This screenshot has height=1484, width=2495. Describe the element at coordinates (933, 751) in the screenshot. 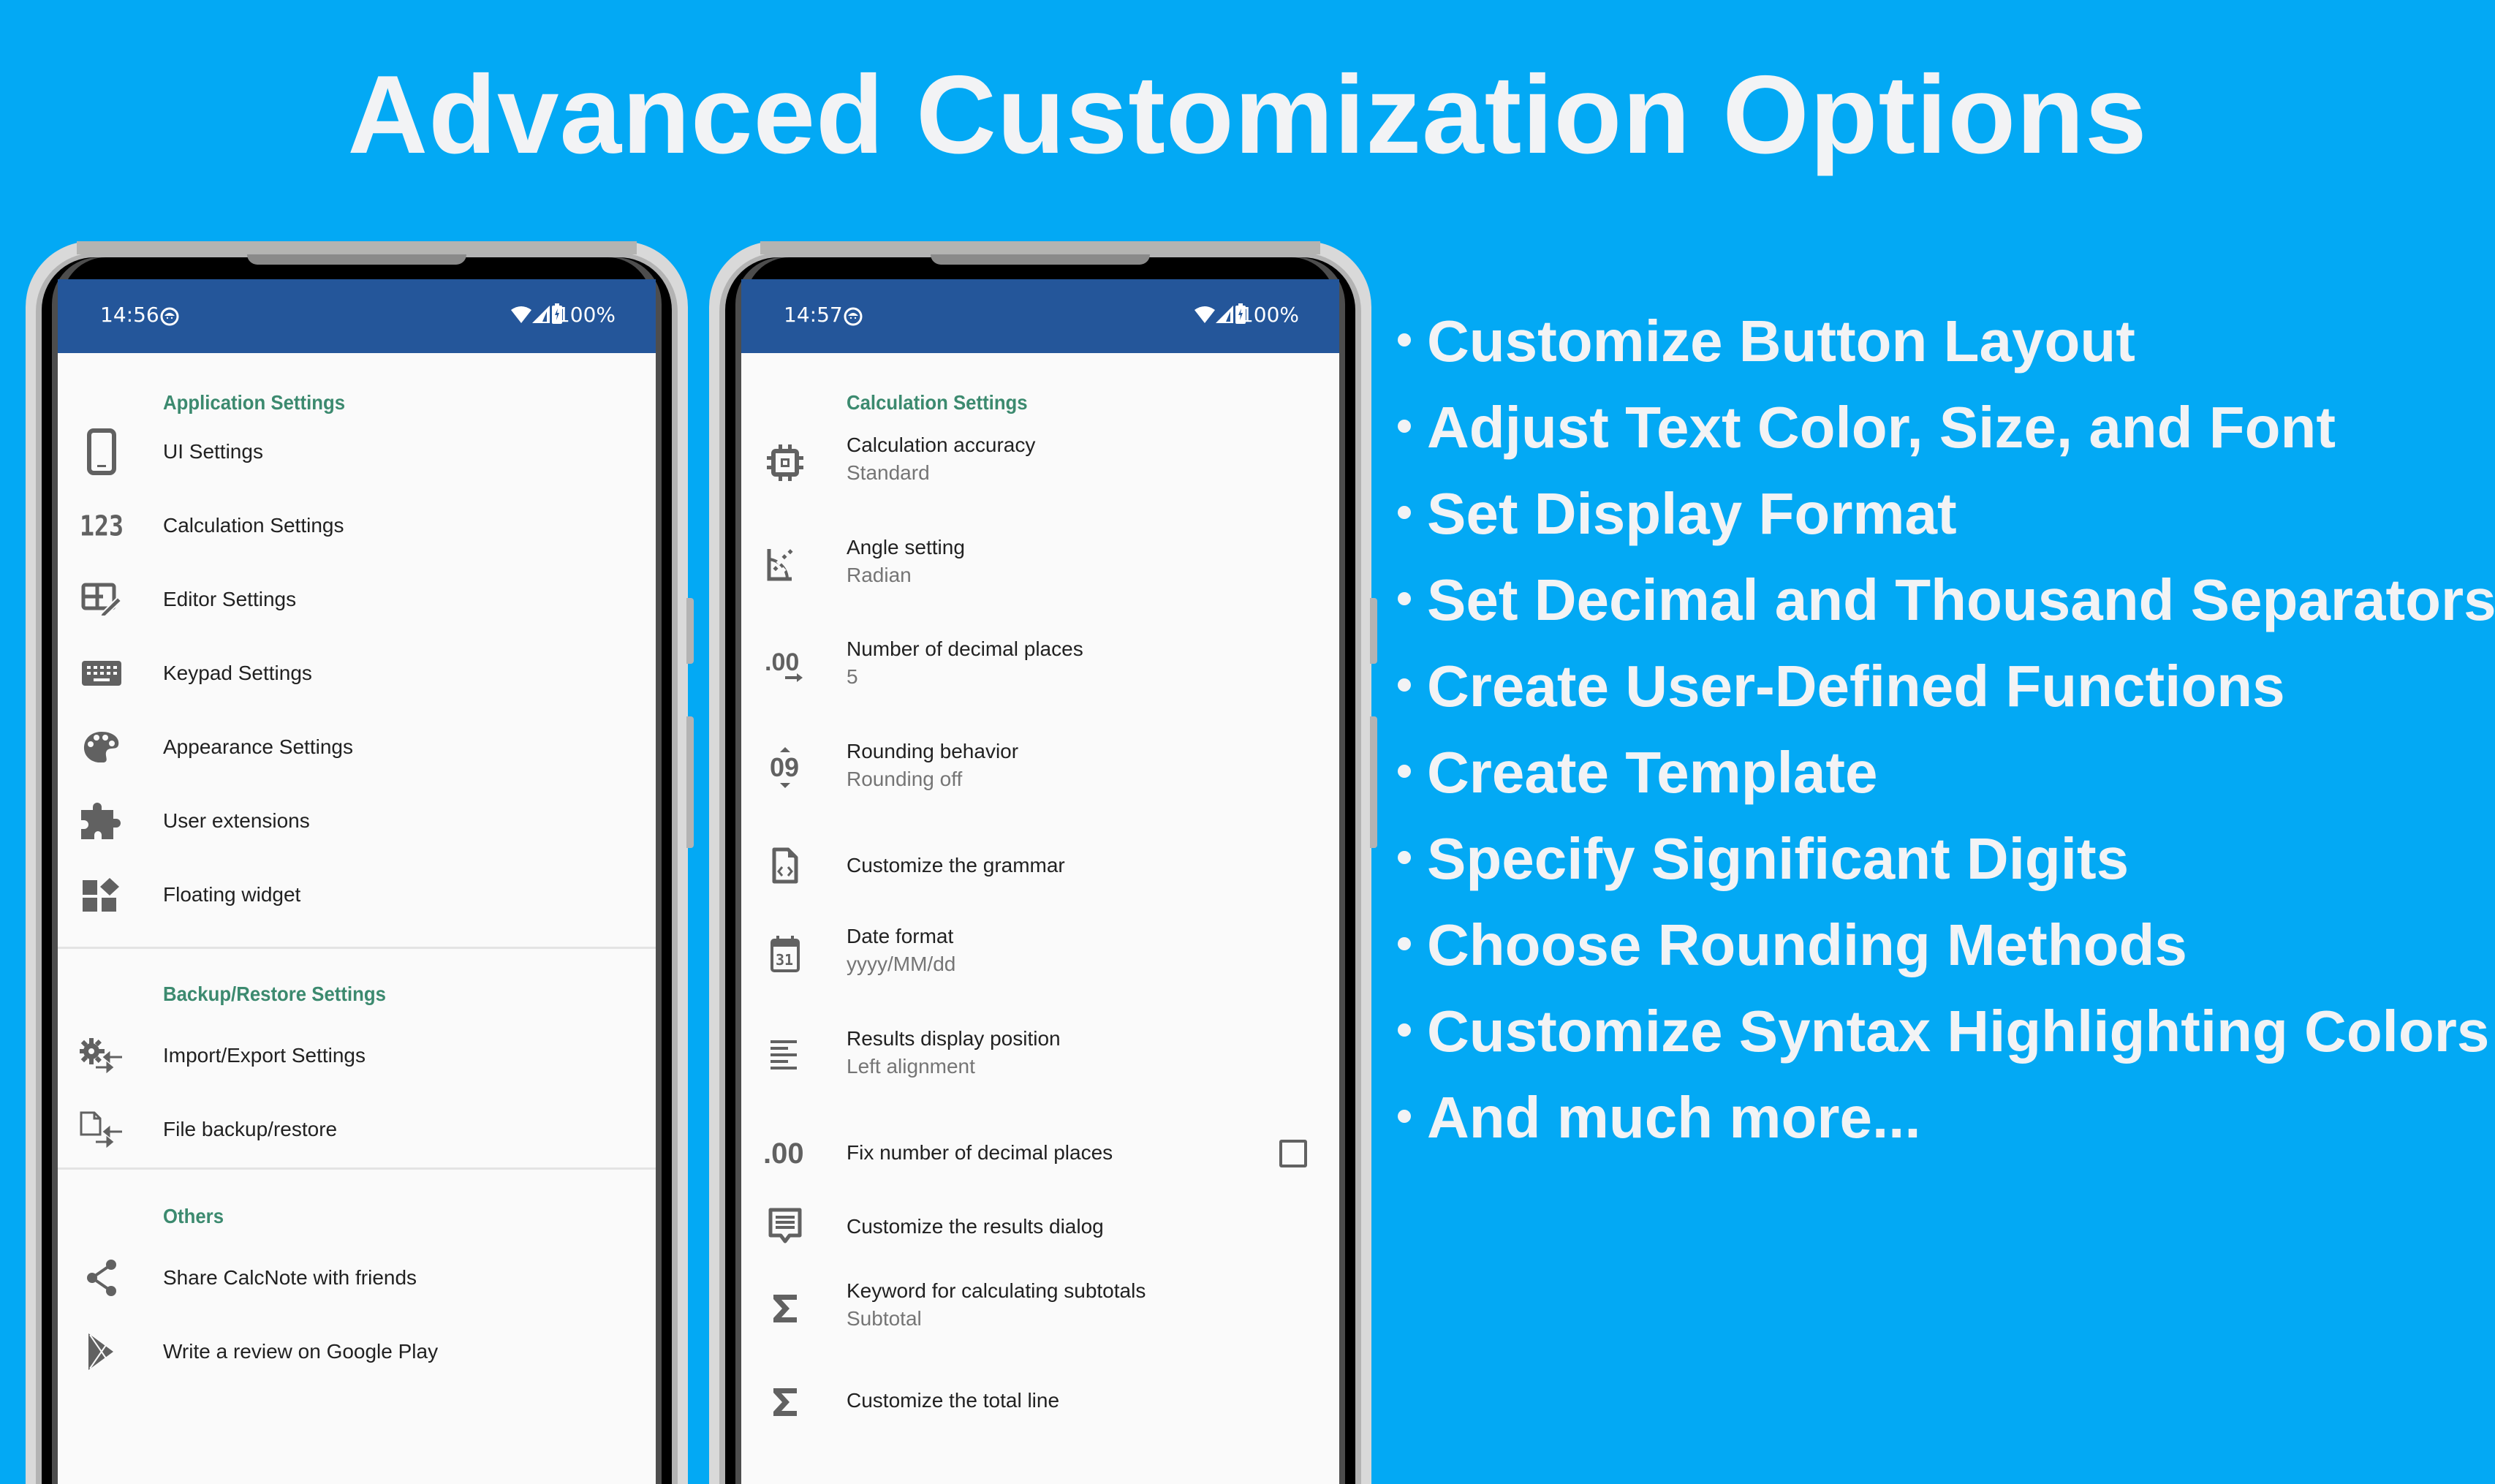

I see `settings-item-label: Rounding behavior` at that location.